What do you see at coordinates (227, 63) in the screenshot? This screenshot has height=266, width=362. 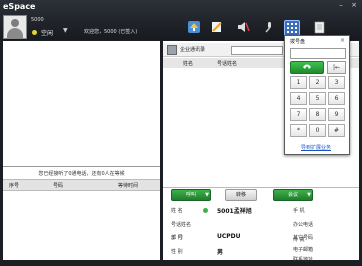 I see `contact-col-alias: 号话姓名` at bounding box center [227, 63].